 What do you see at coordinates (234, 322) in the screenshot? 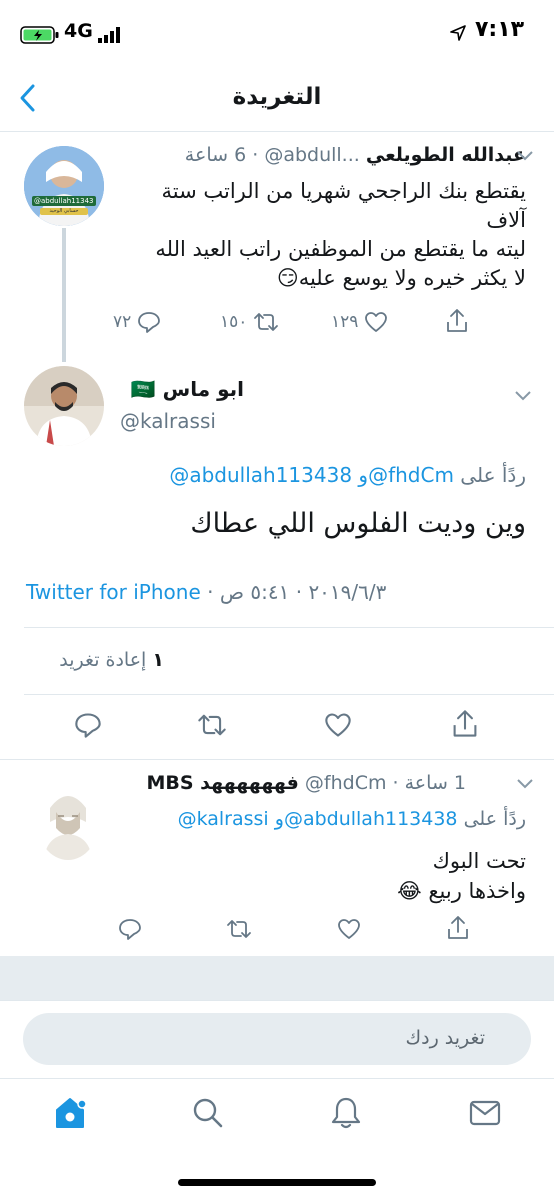
I see `retweet-count: ١٥٠` at bounding box center [234, 322].